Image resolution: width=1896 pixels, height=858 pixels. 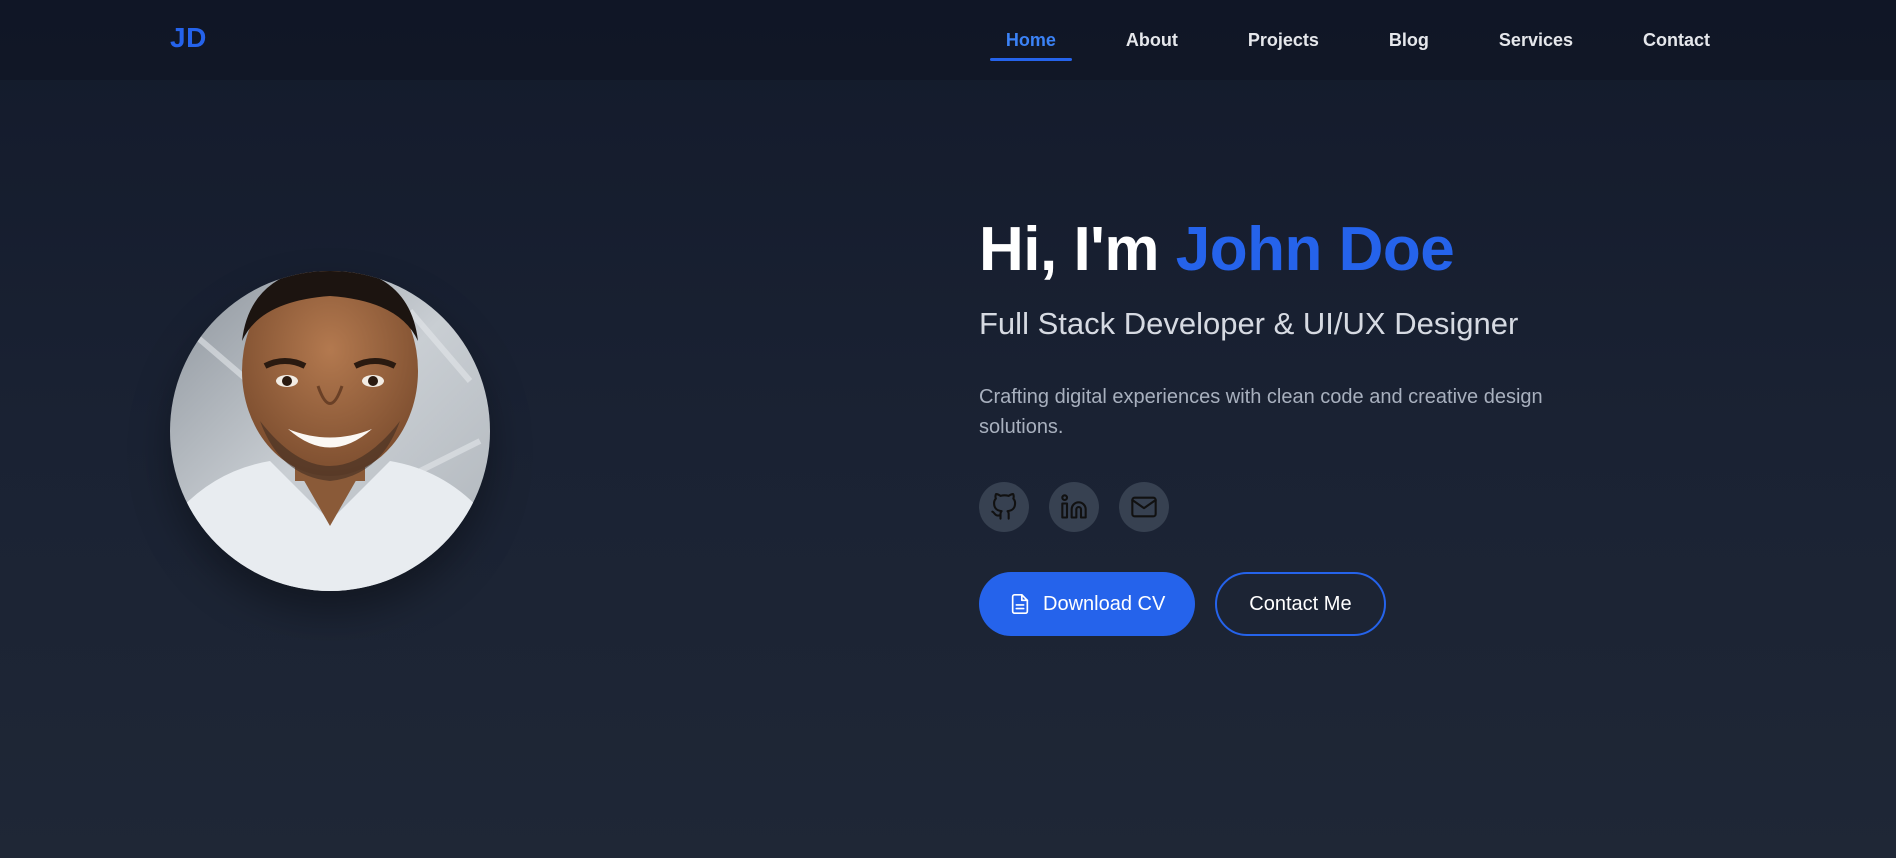 I want to click on linkedin-link, so click(x=1074, y=507).